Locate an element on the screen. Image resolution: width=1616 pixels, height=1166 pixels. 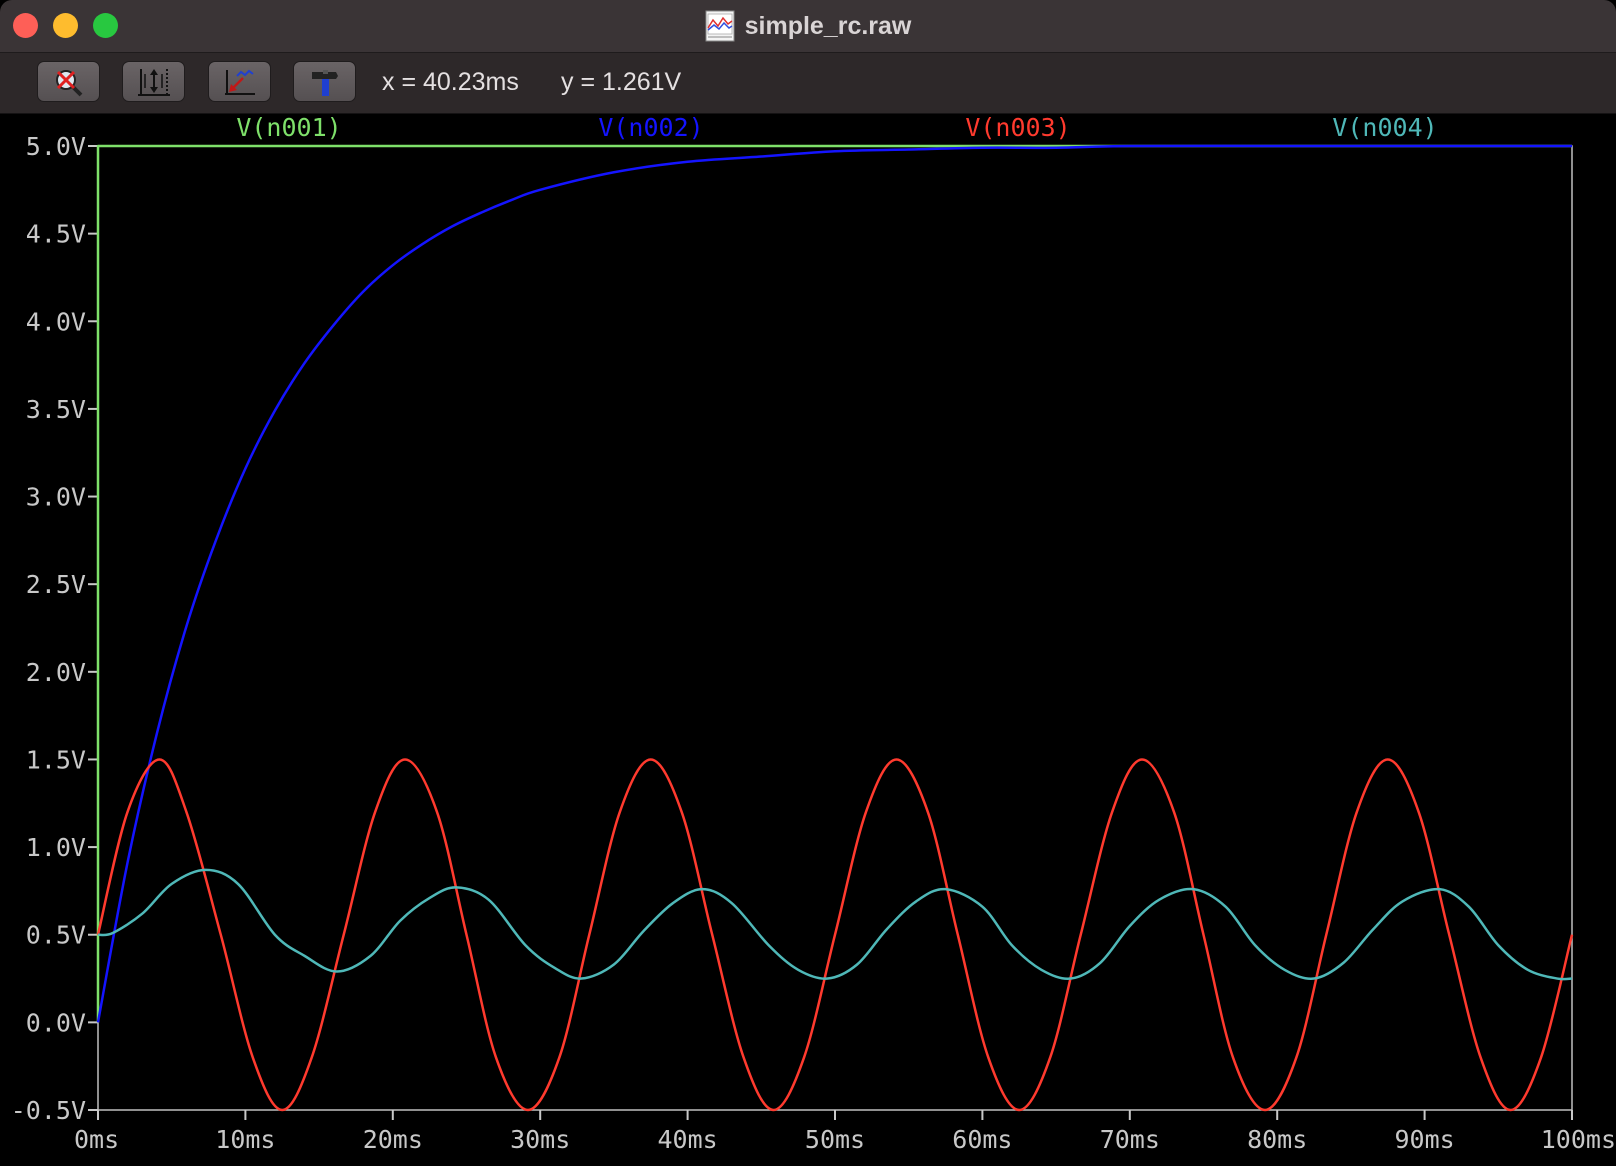
y-tick-label: 1.5V is located at coordinates (56, 759).